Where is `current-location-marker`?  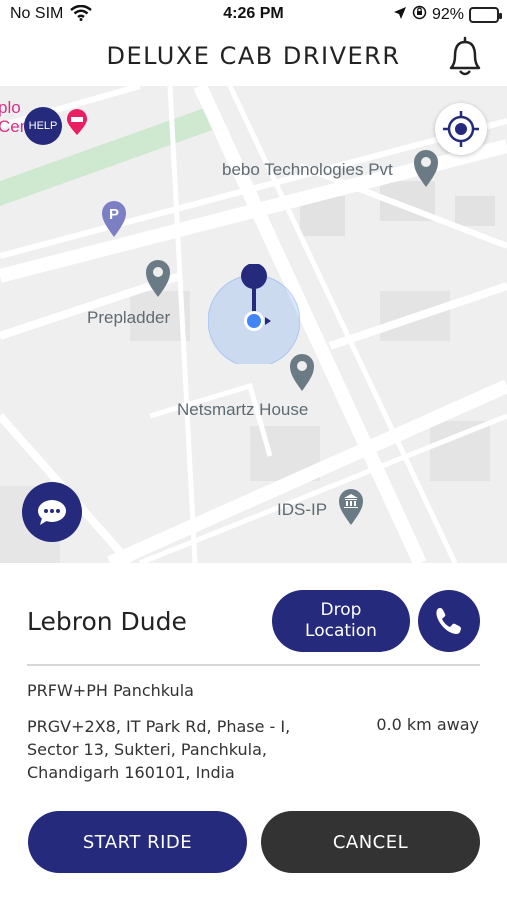 current-location-marker is located at coordinates (254, 314).